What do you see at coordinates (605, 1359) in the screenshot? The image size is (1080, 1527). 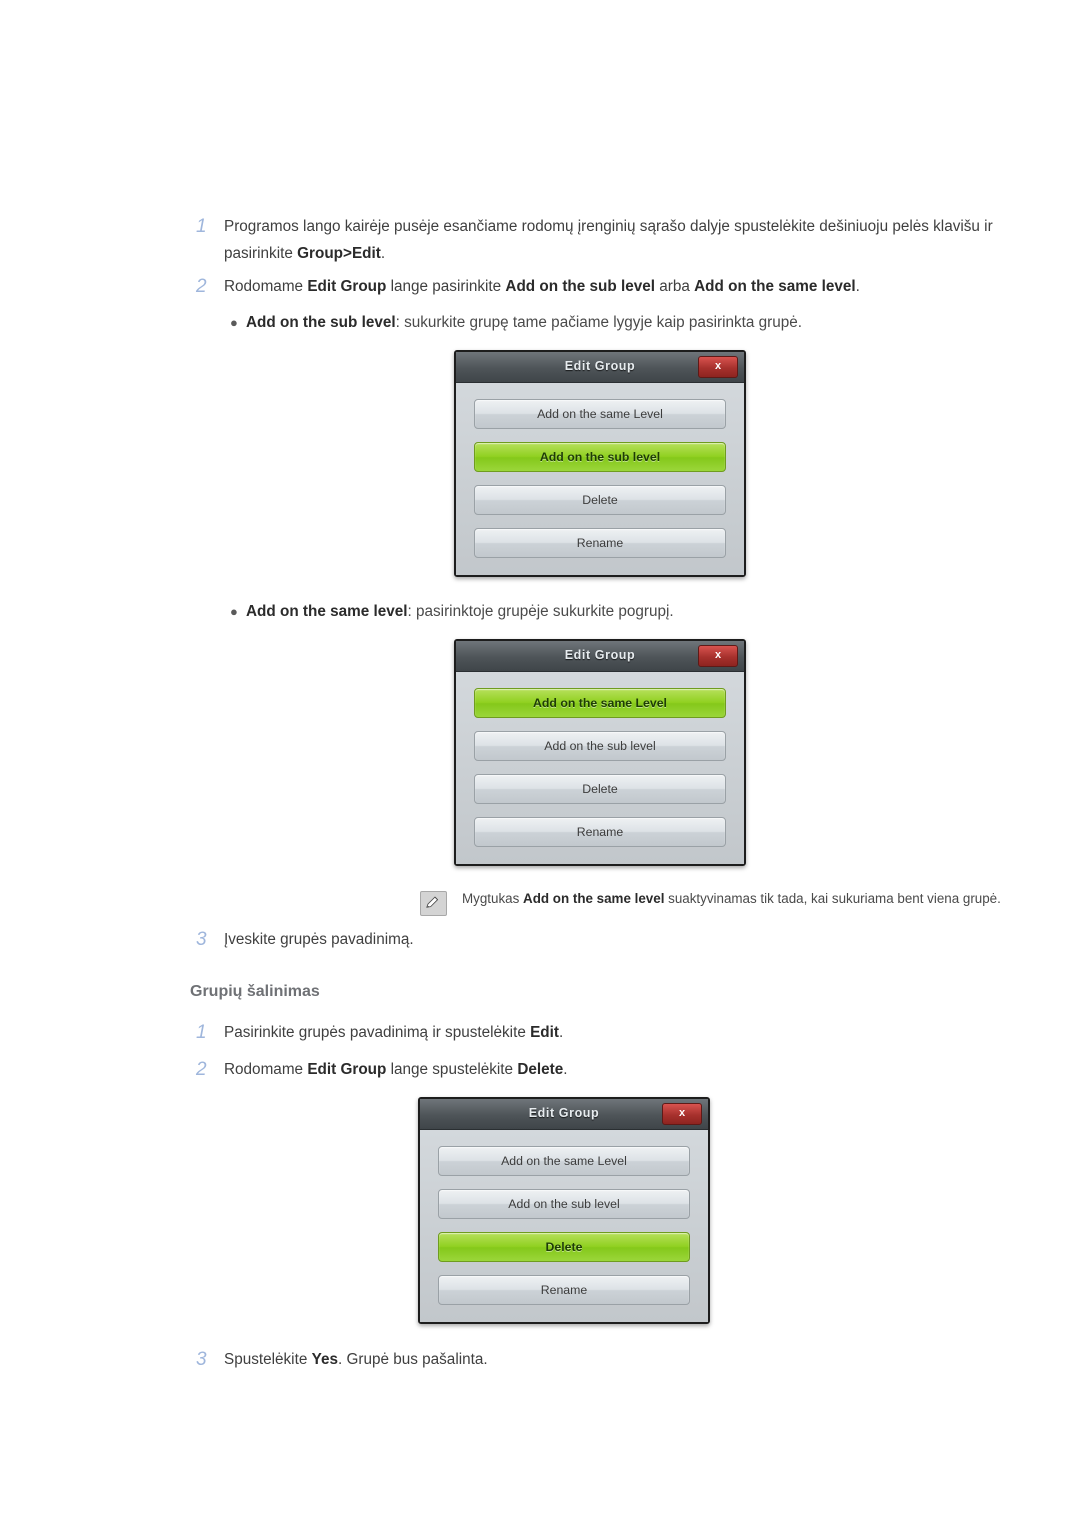 I see `delete-step-3: 3 Spustelėkite Yes. Grupė bus pašalinta.` at bounding box center [605, 1359].